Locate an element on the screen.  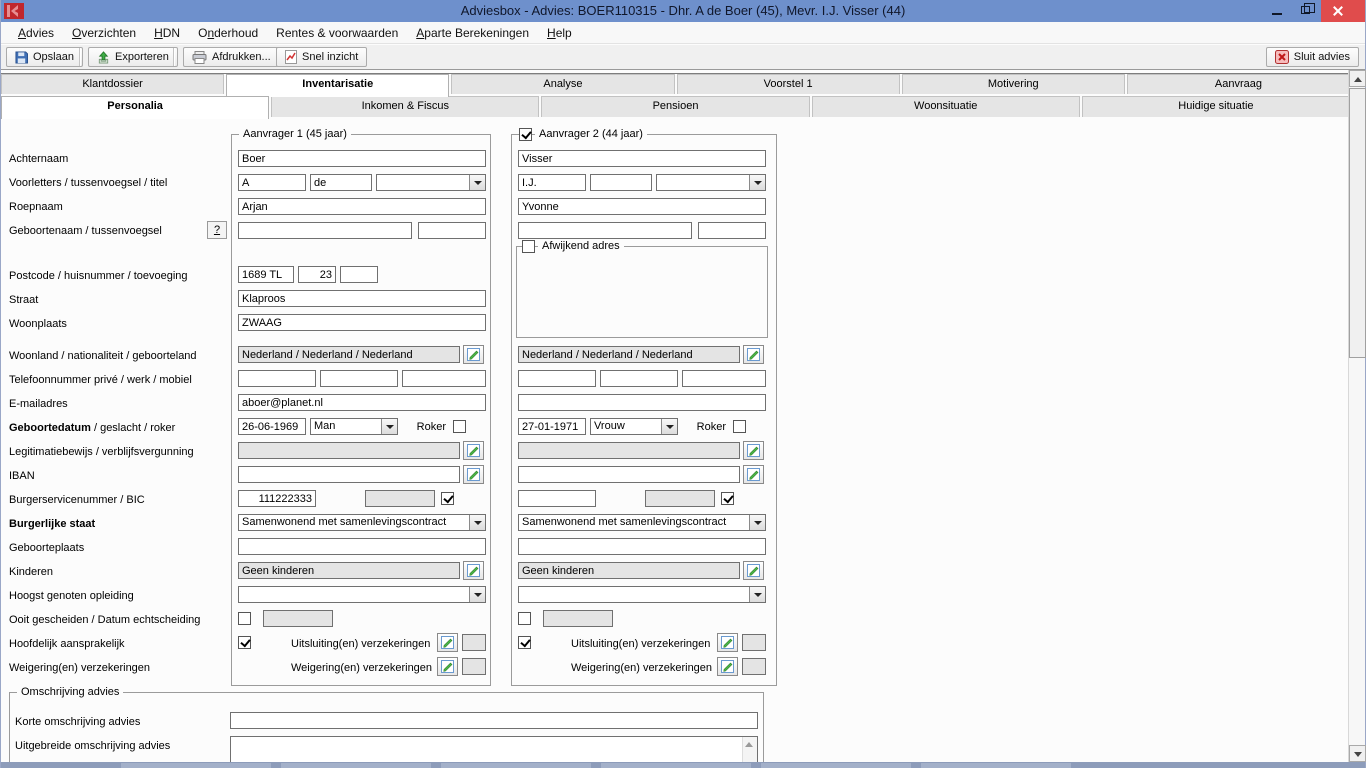
geslacht-select-2: Vrouw is located at coordinates (634, 426).